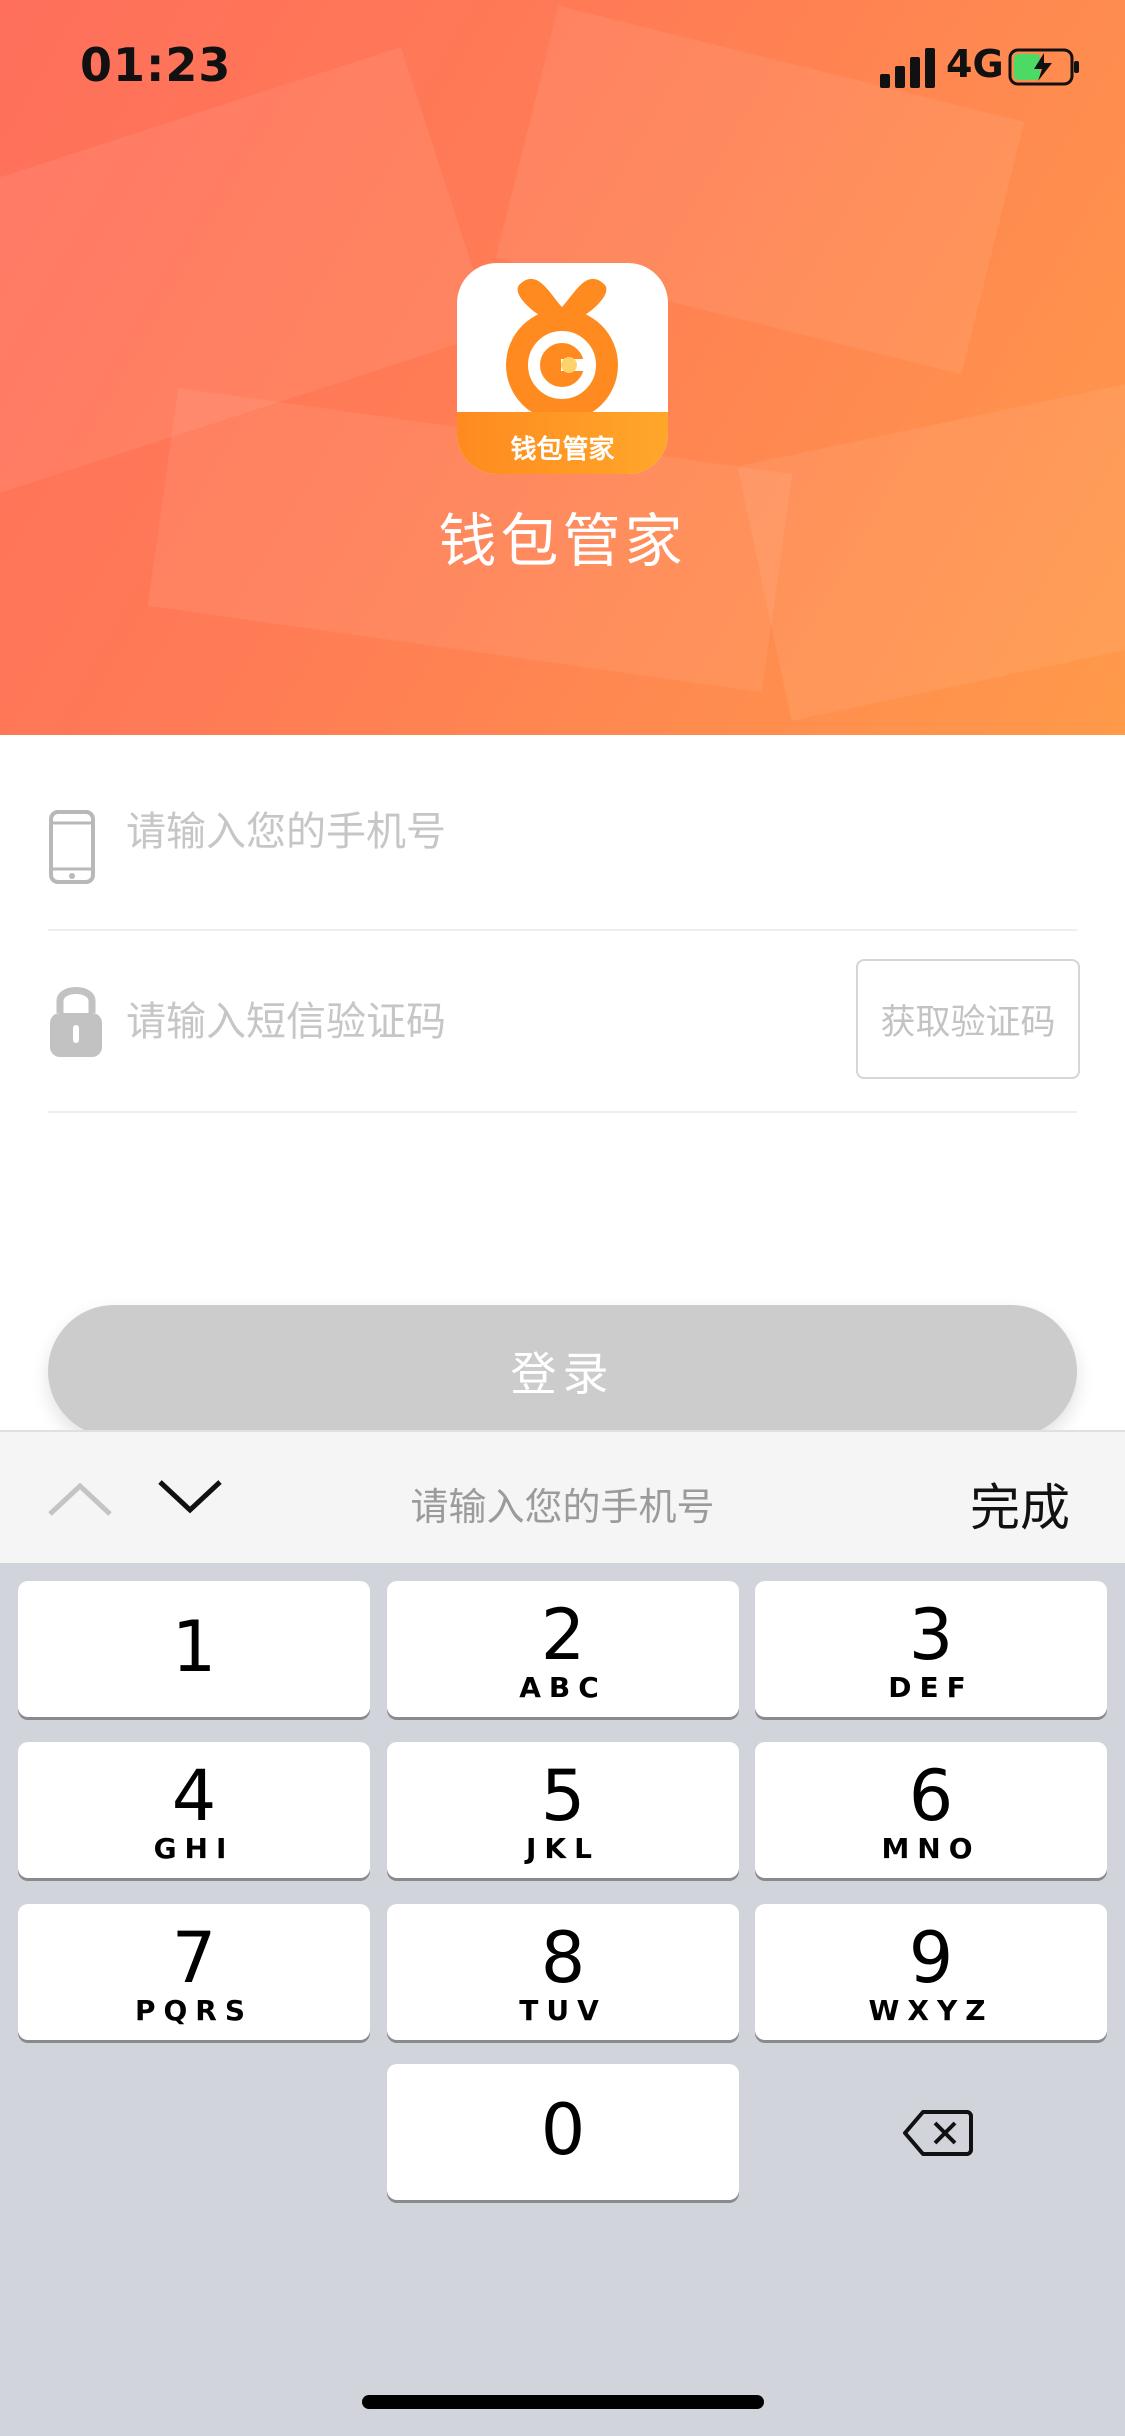  I want to click on key-number: 4, so click(194, 1796).